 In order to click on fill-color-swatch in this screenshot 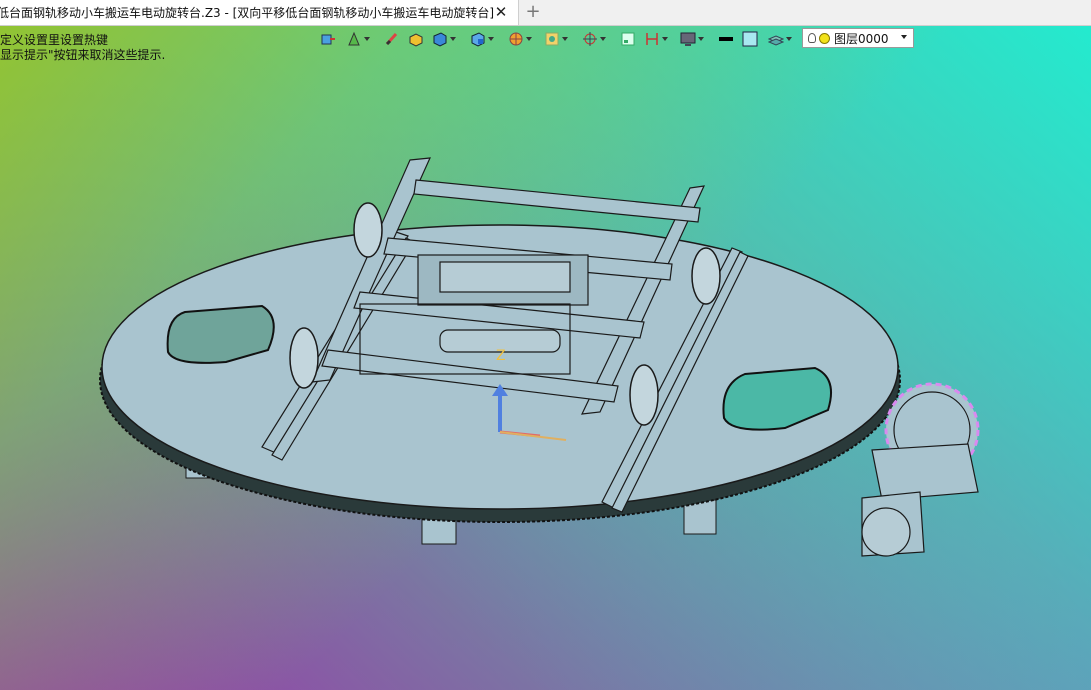, I will do `click(750, 39)`.